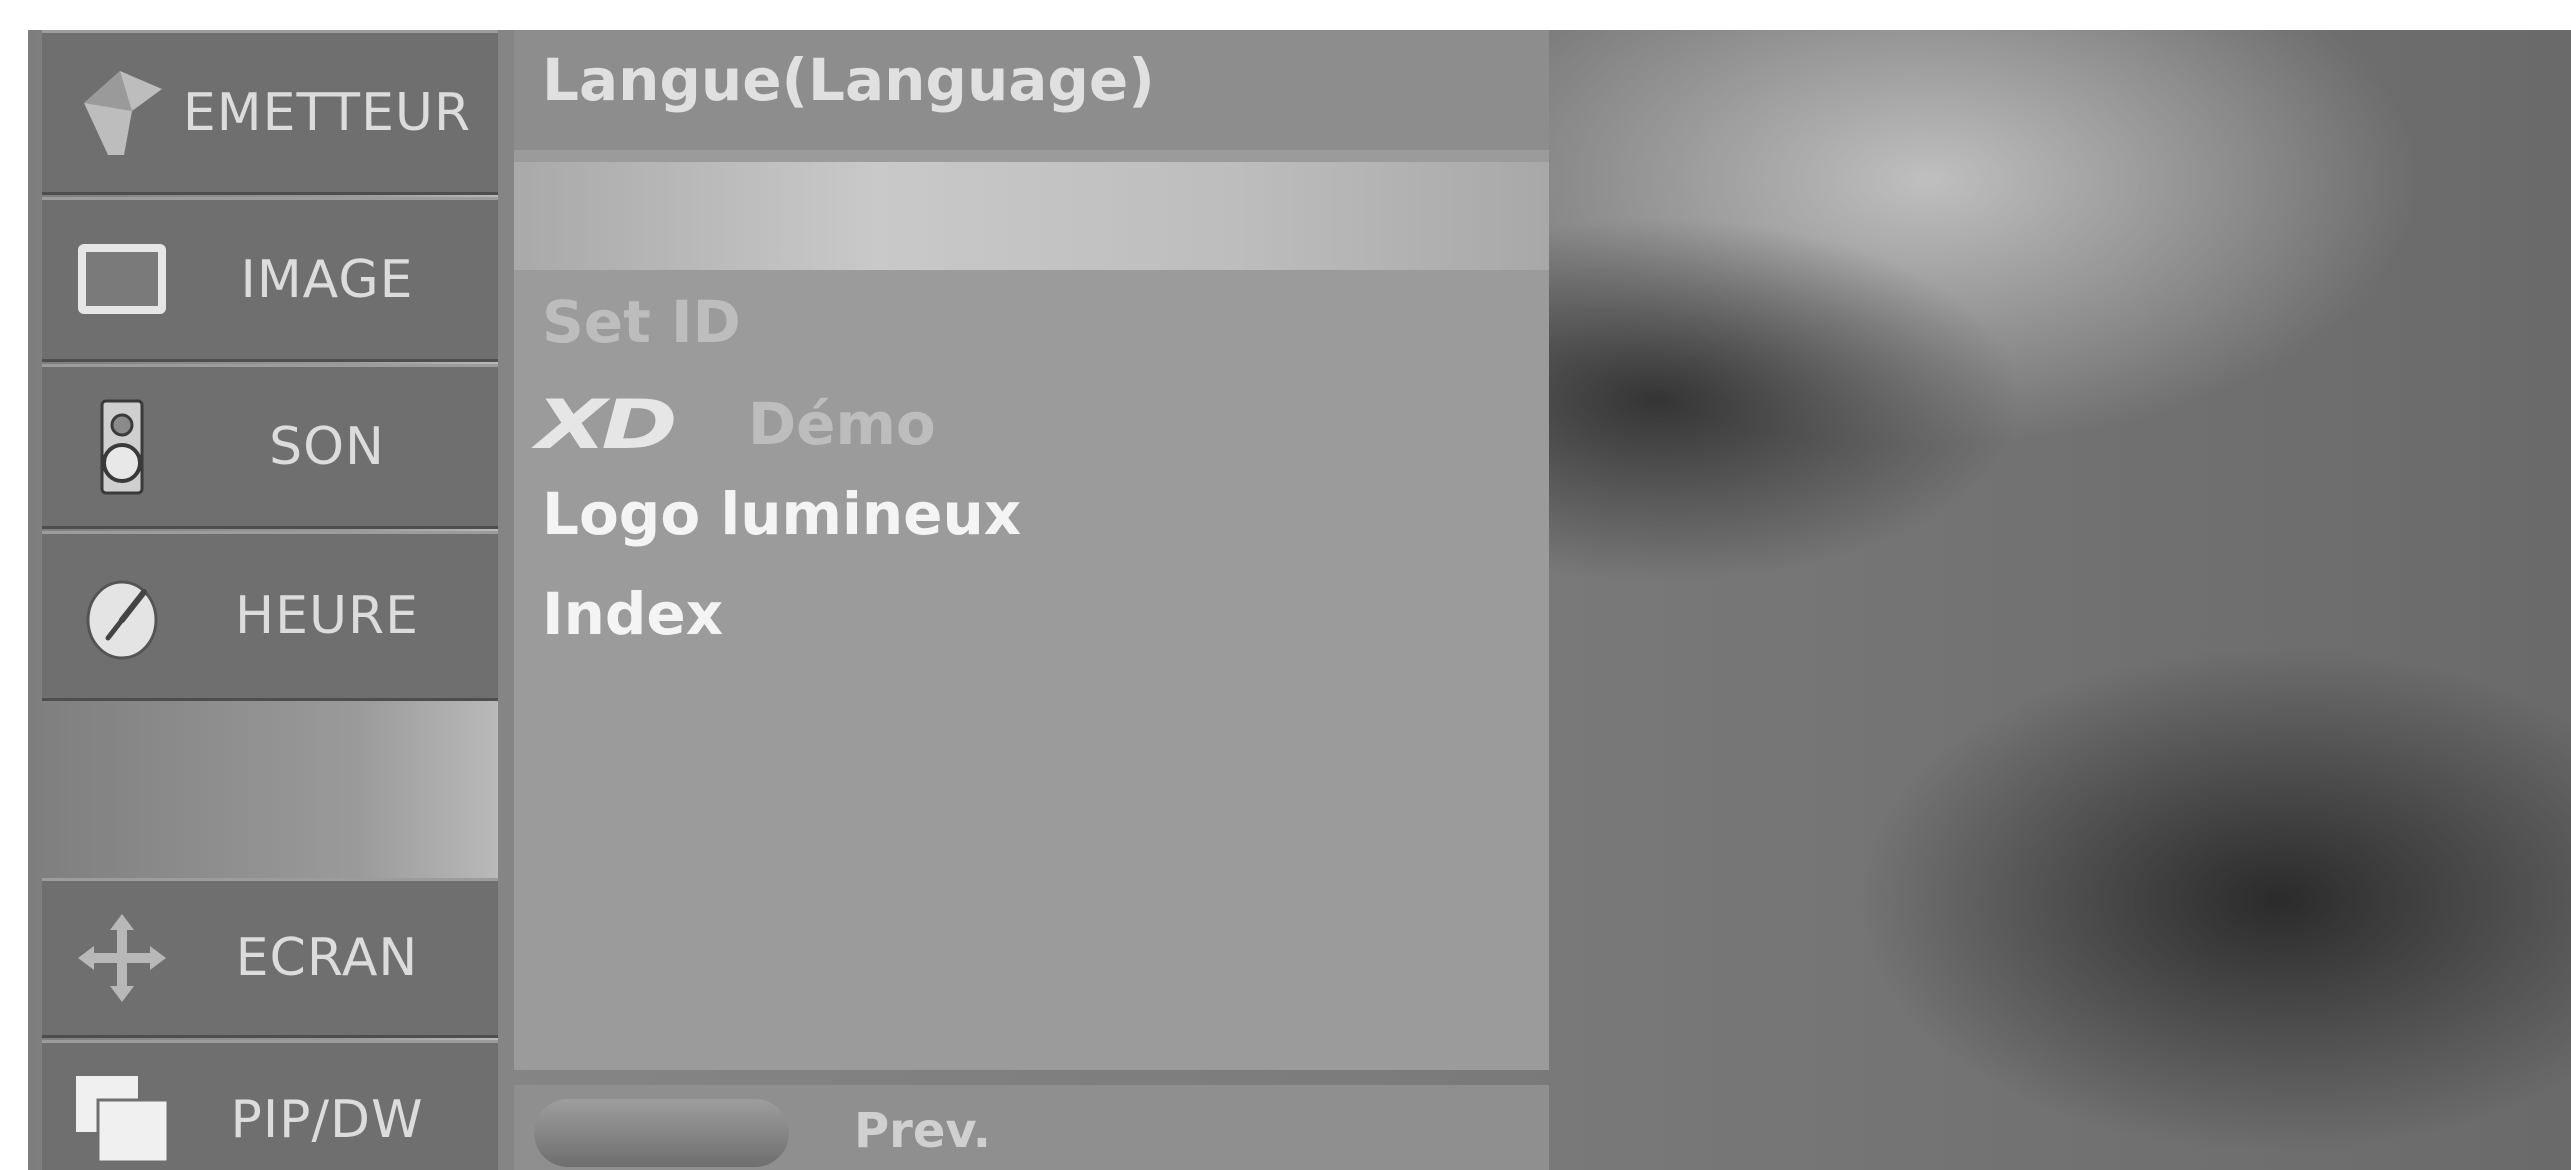  What do you see at coordinates (326, 616) in the screenshot?
I see `nav-label-heure: HEURE` at bounding box center [326, 616].